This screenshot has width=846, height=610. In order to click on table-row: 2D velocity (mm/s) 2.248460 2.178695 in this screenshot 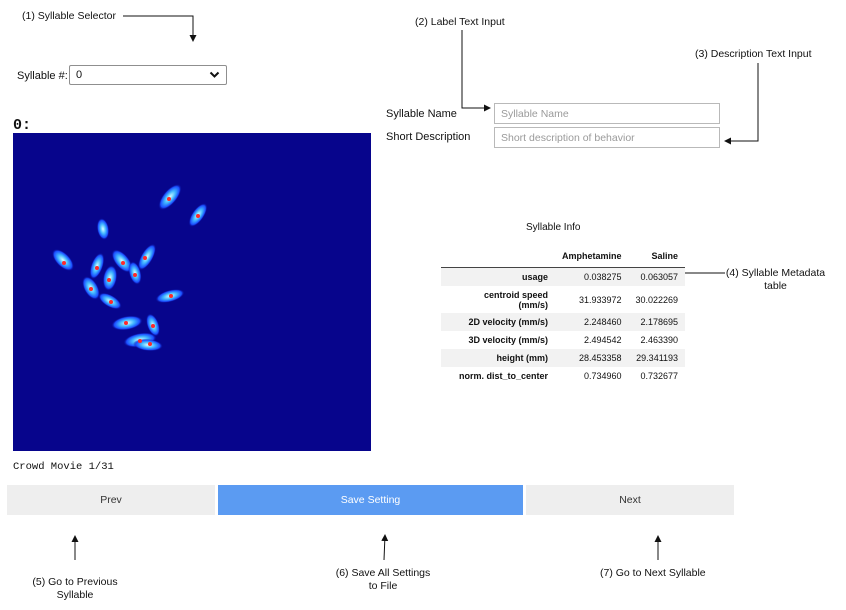, I will do `click(563, 322)`.